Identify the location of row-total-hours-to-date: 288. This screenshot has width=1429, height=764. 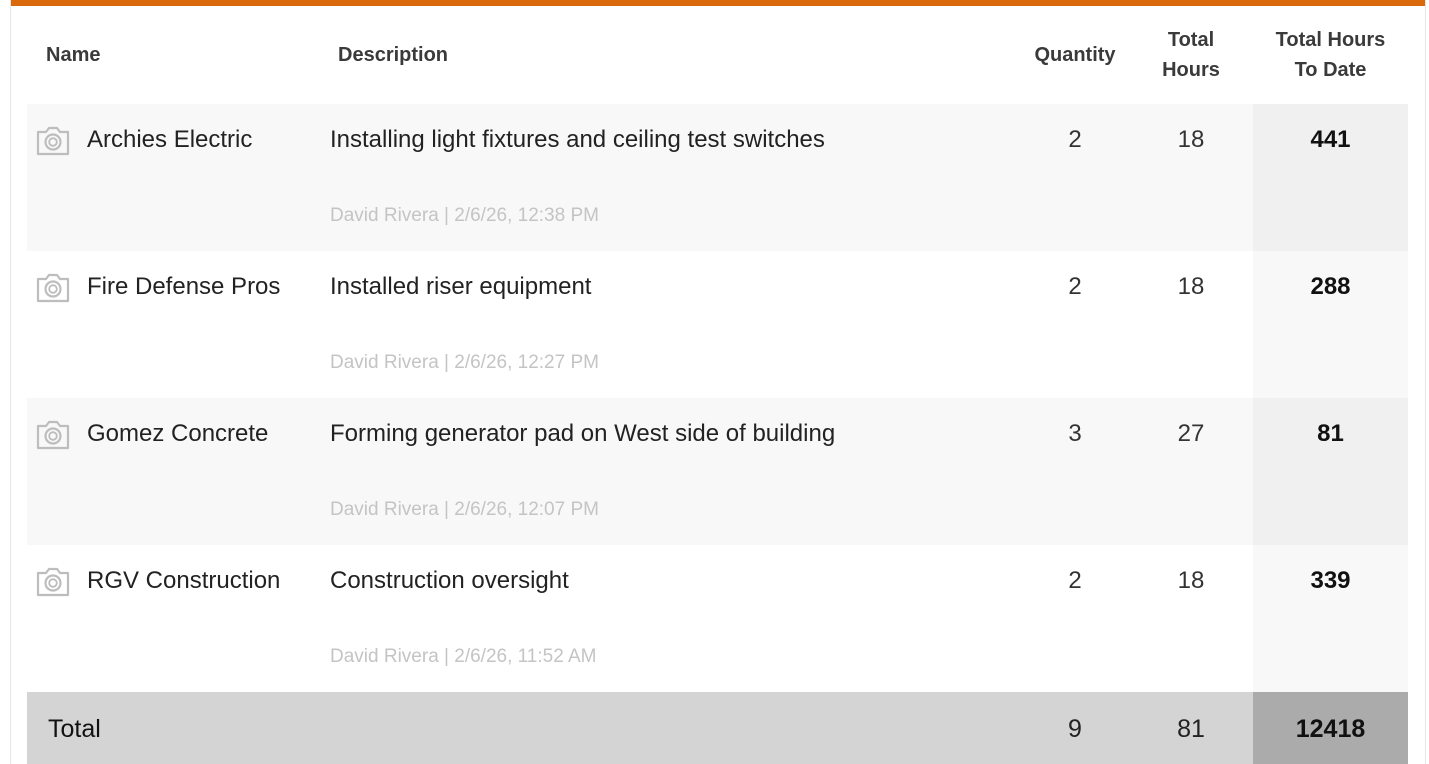
(1330, 286).